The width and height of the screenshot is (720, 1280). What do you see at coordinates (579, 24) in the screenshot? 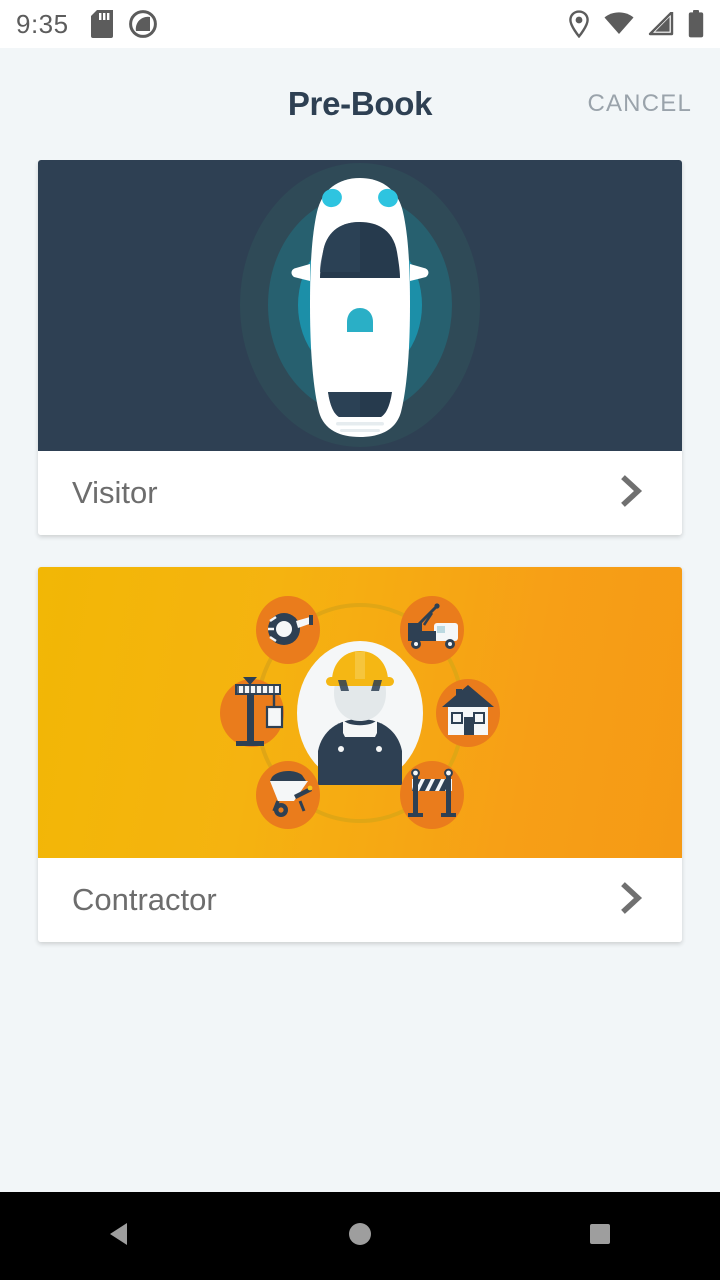
I see `location-icon` at bounding box center [579, 24].